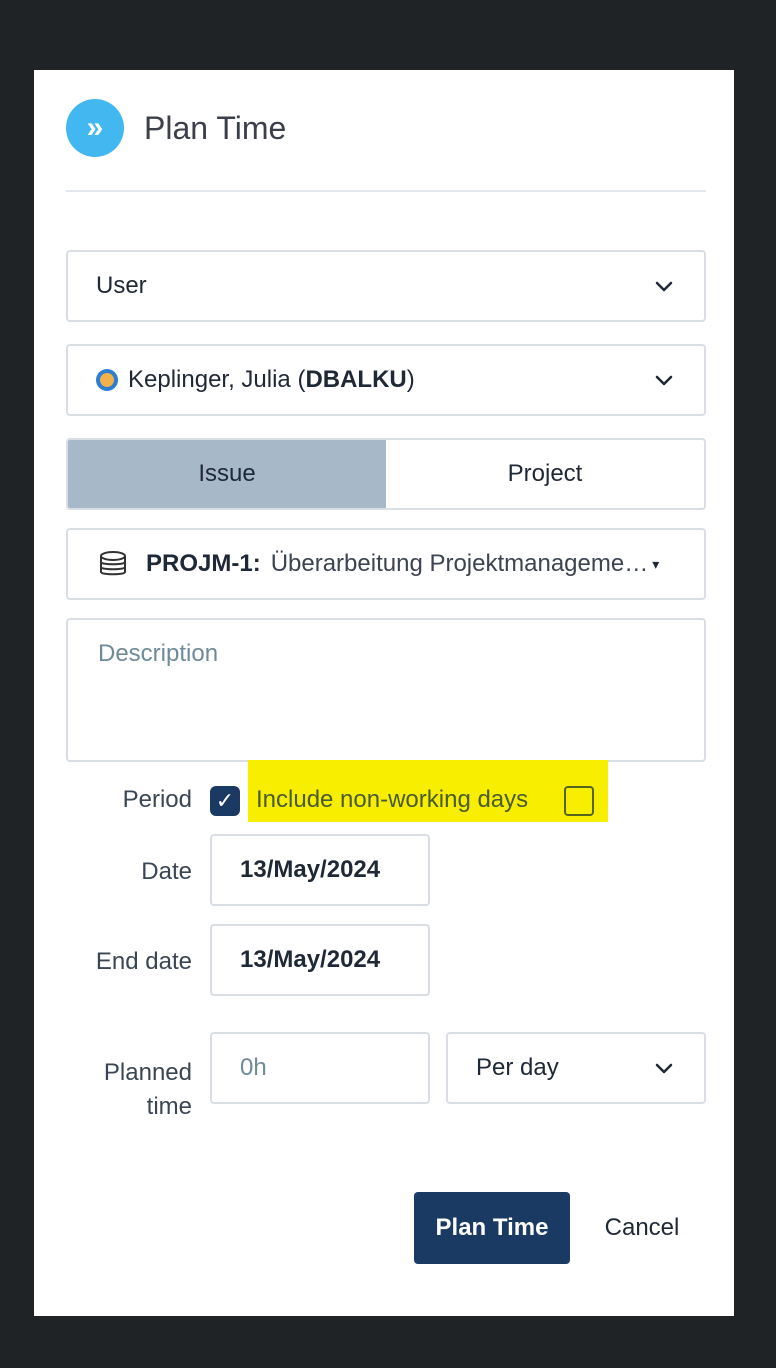 This screenshot has width=776, height=1368. What do you see at coordinates (310, 869) in the screenshot?
I see `date-value: 13/May/2024` at bounding box center [310, 869].